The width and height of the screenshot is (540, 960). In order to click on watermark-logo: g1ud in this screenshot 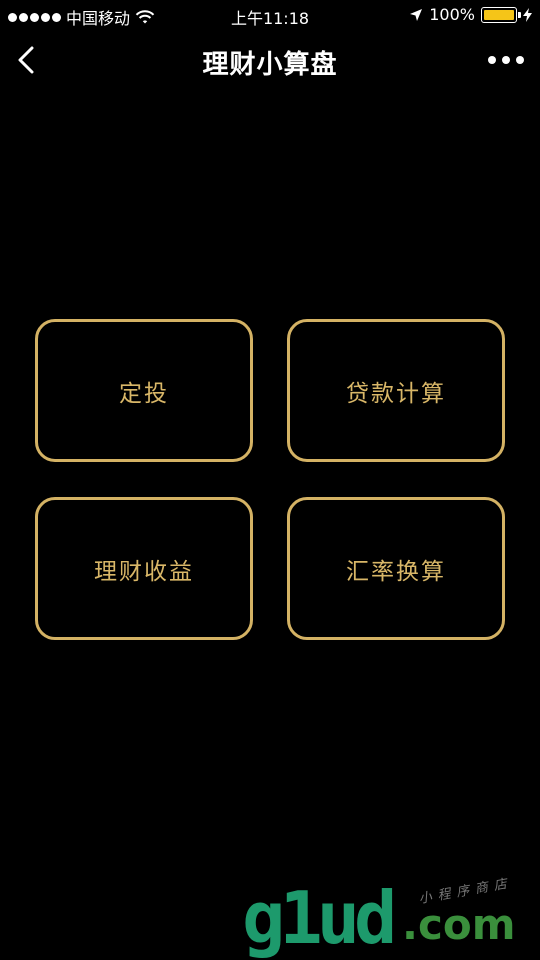, I will do `click(319, 918)`.